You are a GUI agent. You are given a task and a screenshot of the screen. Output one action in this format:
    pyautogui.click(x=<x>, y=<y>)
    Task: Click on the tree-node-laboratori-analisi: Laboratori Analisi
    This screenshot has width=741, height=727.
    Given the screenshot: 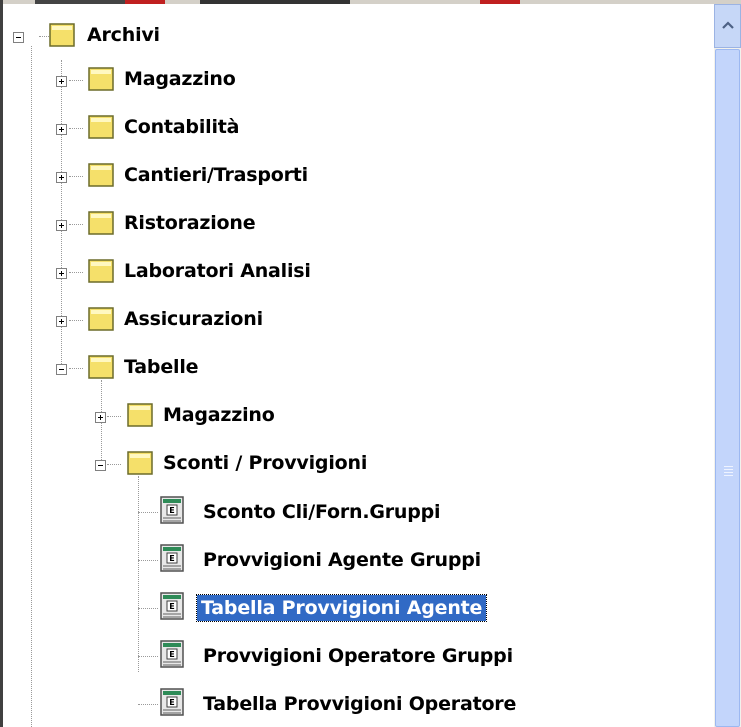 What is the action you would take?
    pyautogui.click(x=183, y=272)
    